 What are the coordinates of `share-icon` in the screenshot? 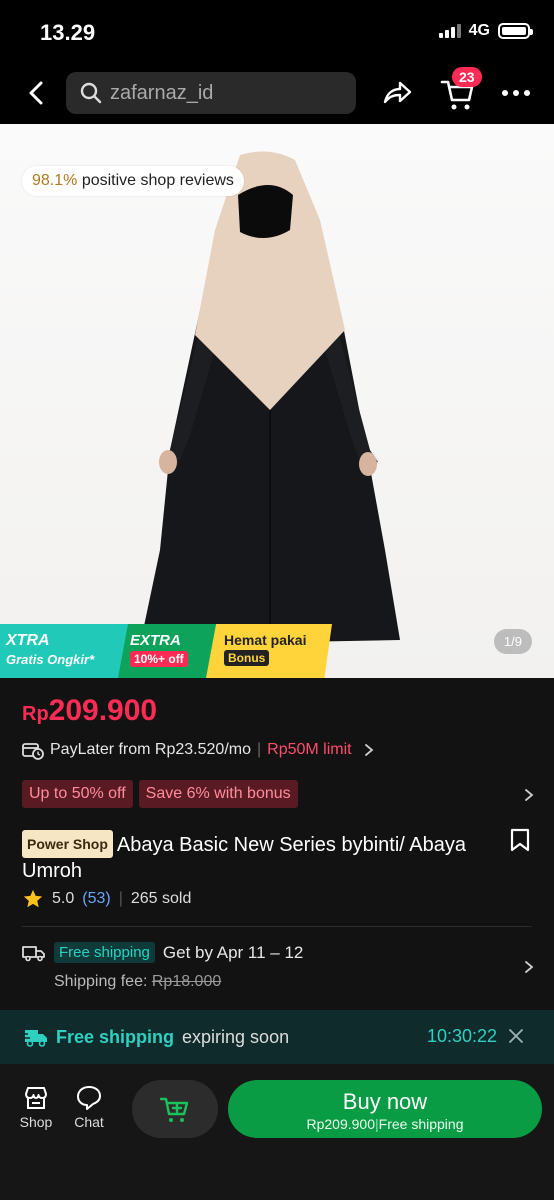 It's located at (397, 93).